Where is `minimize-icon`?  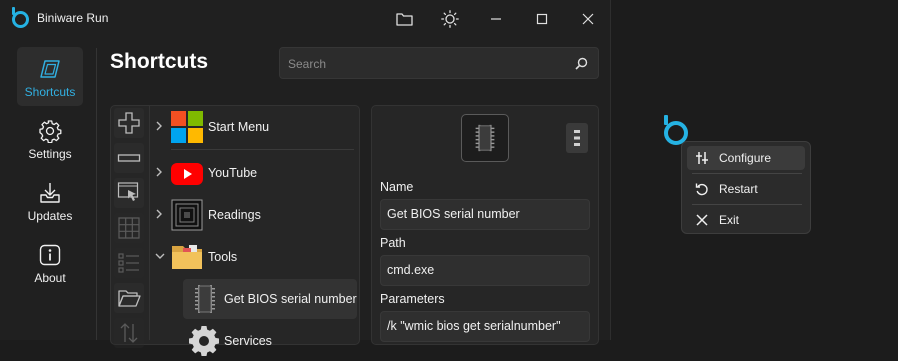
minimize-icon is located at coordinates (496, 19).